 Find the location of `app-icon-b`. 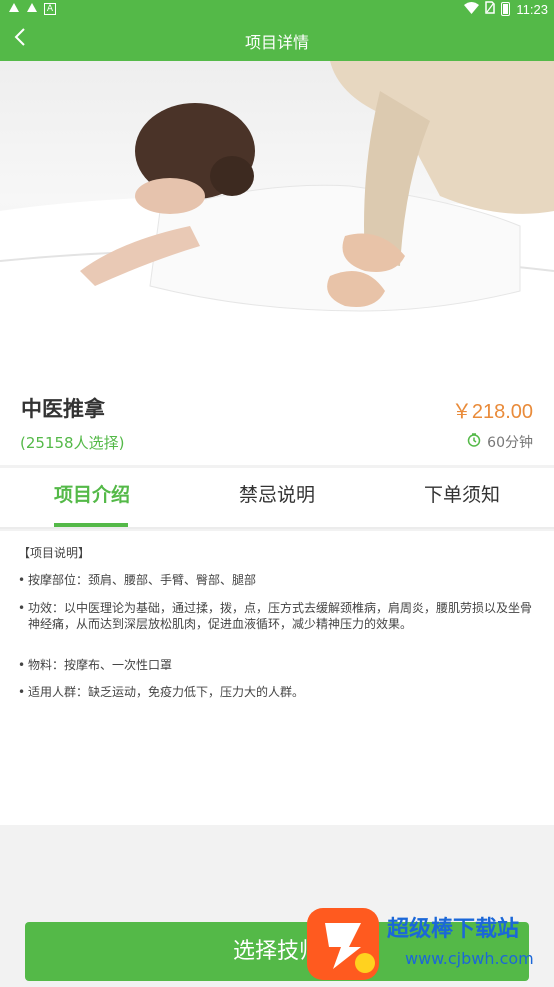

app-icon-b is located at coordinates (32, 8).